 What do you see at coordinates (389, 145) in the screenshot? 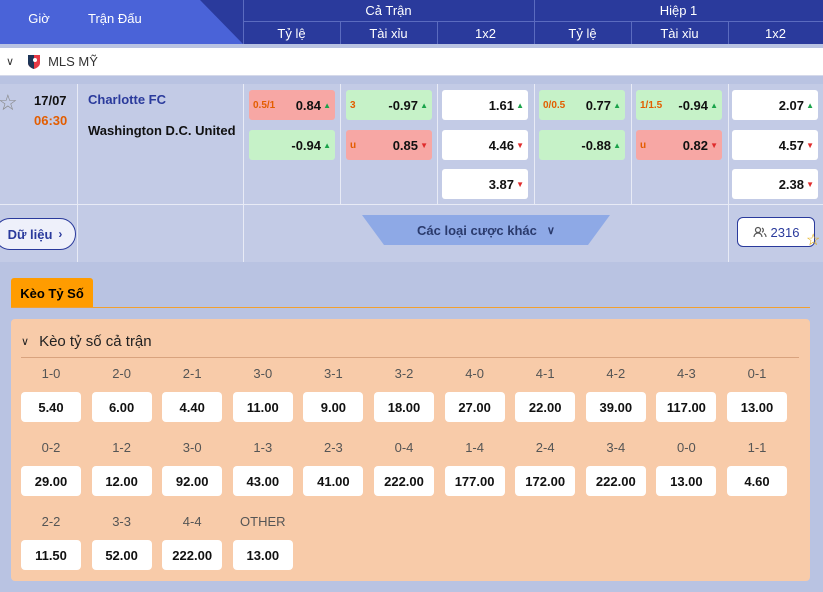
I see `ft-under: u 0.85 ▼` at bounding box center [389, 145].